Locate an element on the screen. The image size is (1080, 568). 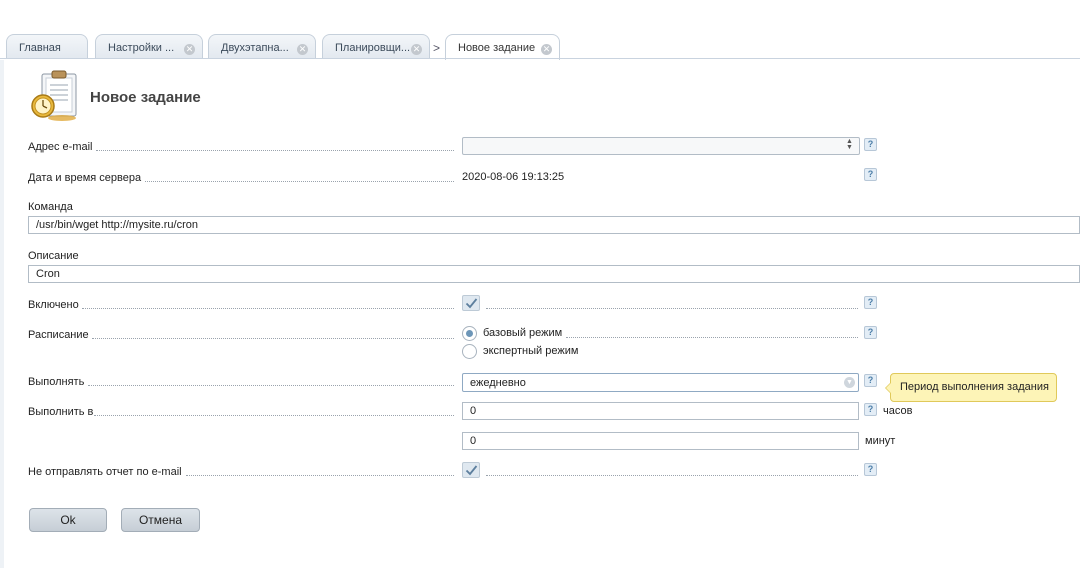
clipboard-clock-icon is located at coordinates (55, 96).